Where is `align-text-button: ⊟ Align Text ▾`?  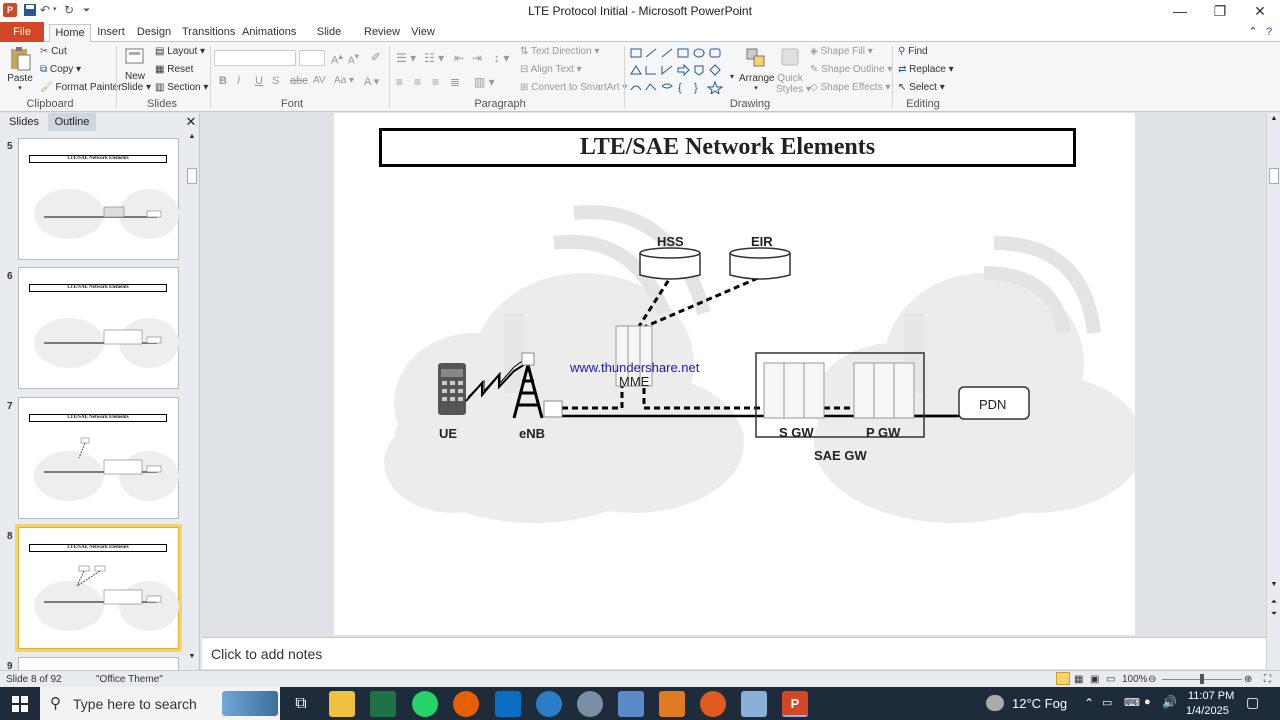 align-text-button: ⊟ Align Text ▾ is located at coordinates (551, 69).